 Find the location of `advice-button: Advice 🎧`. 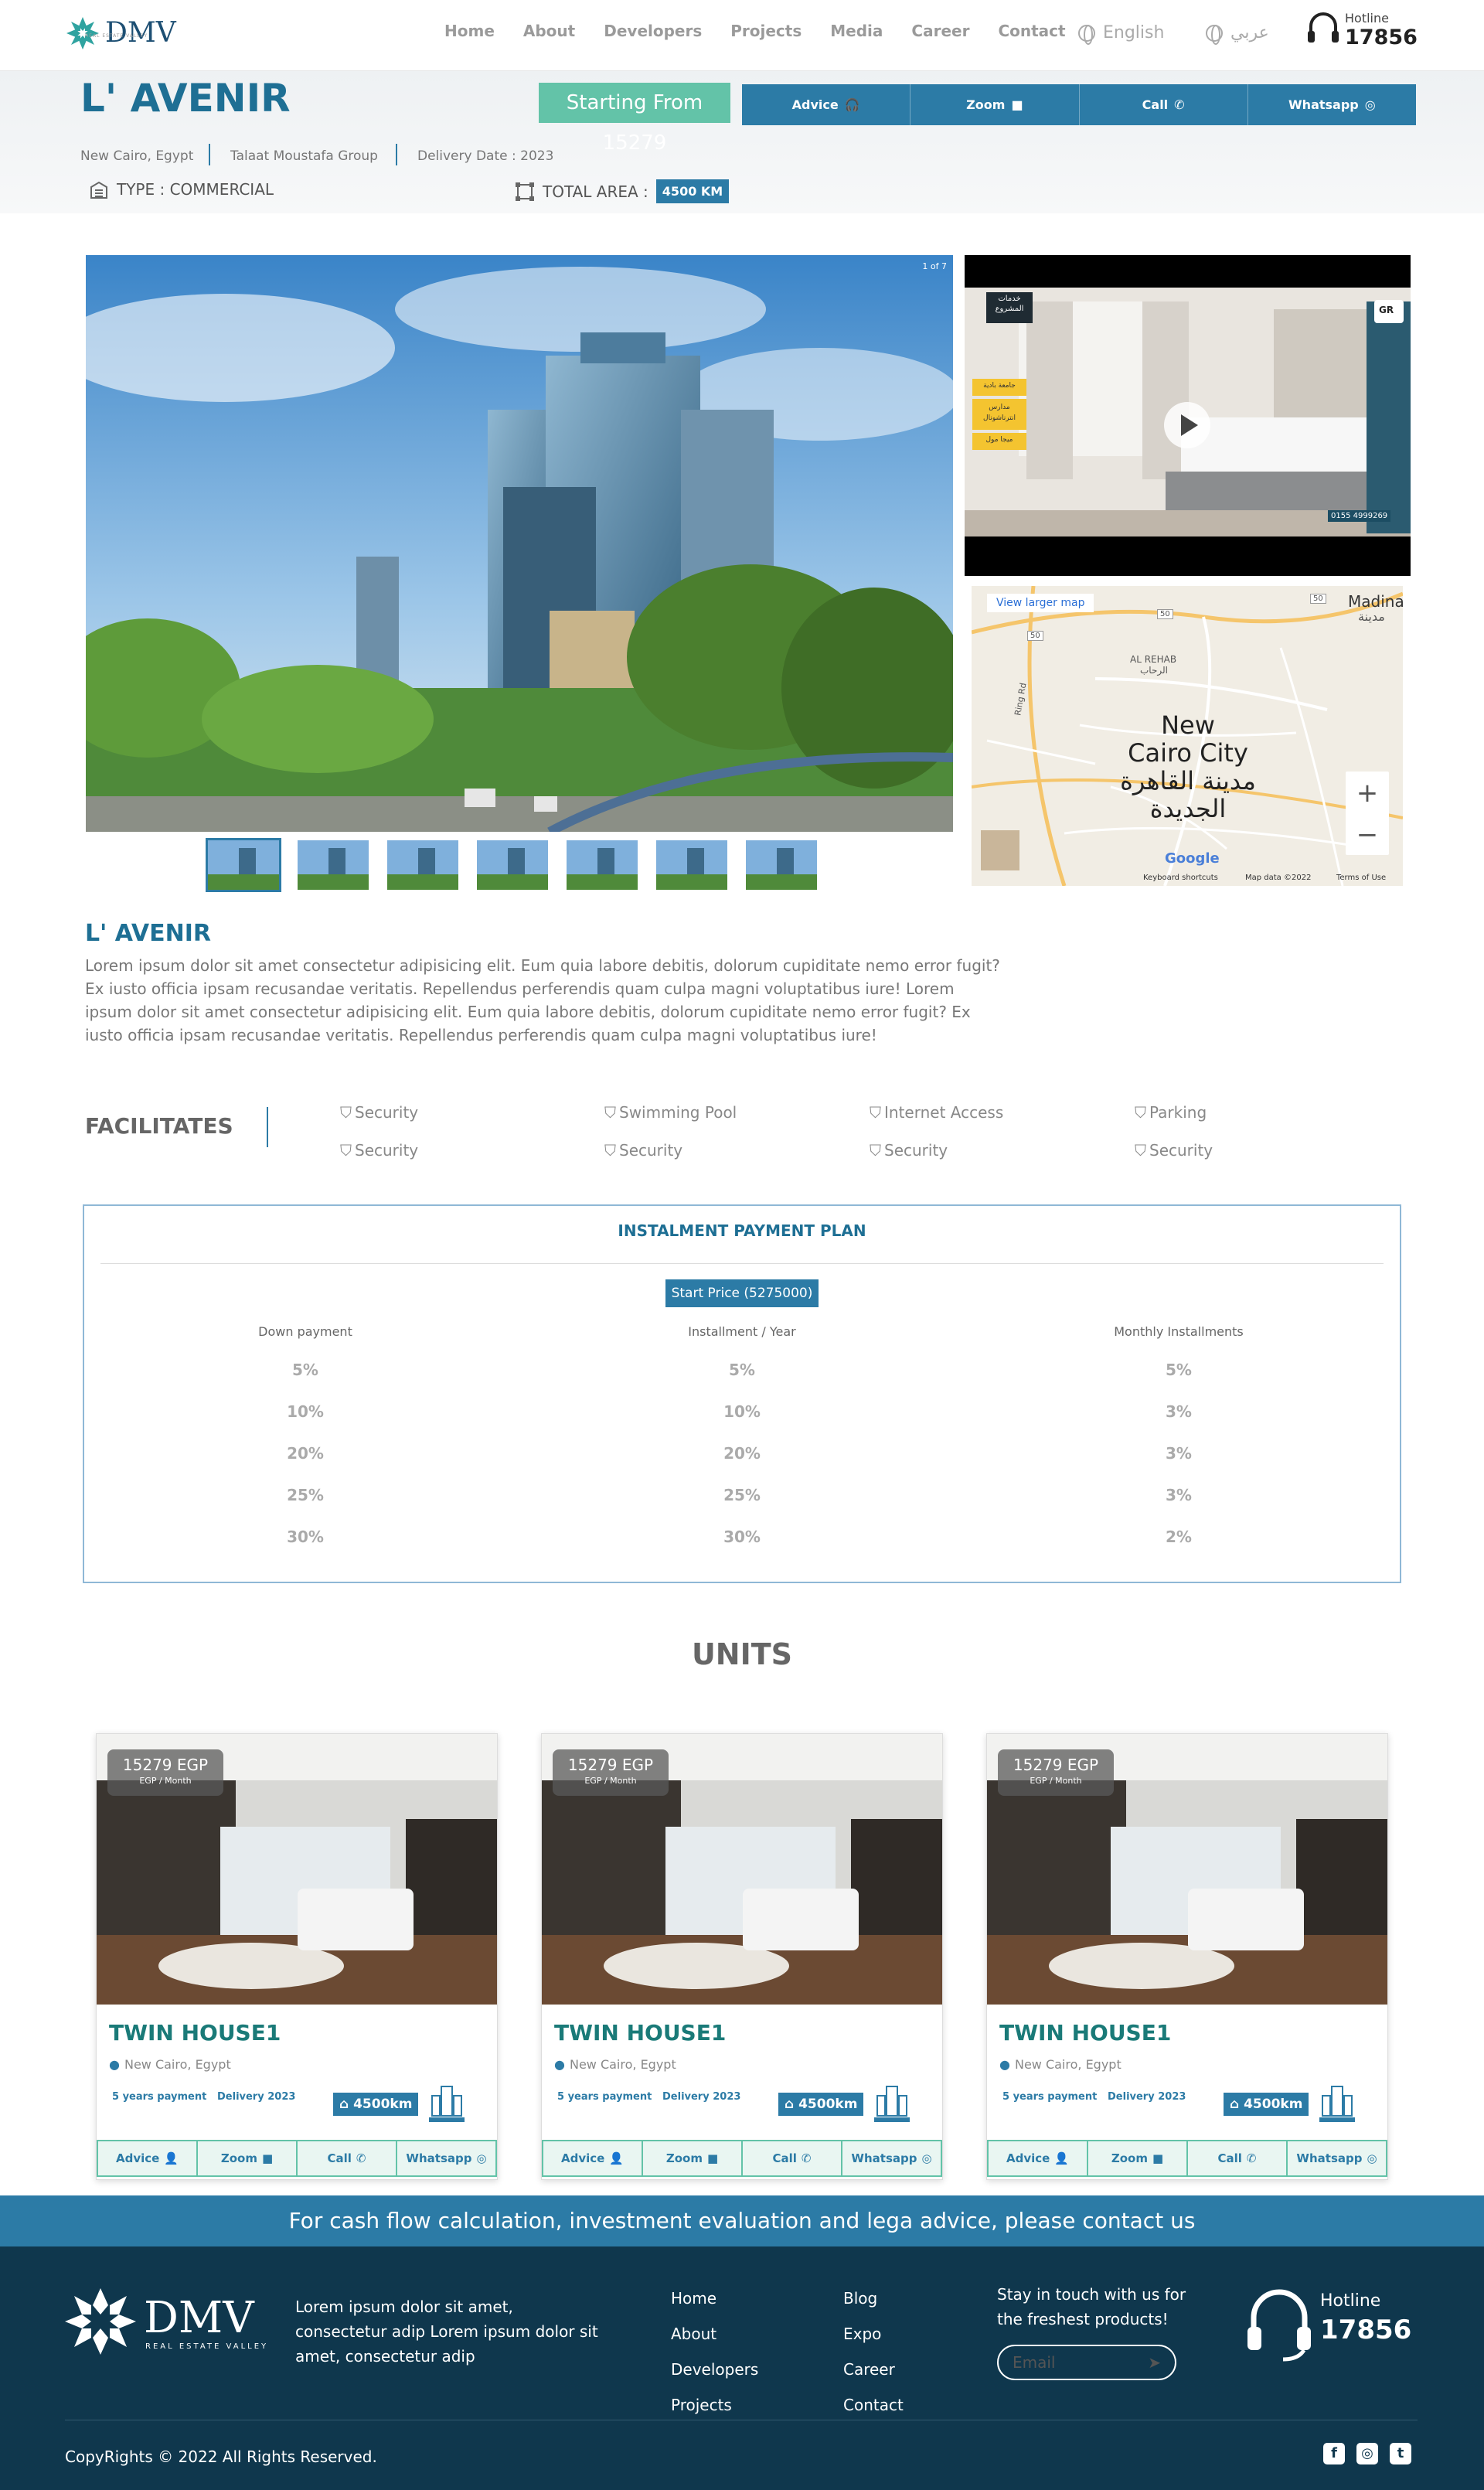

advice-button: Advice 🎧 is located at coordinates (826, 104).